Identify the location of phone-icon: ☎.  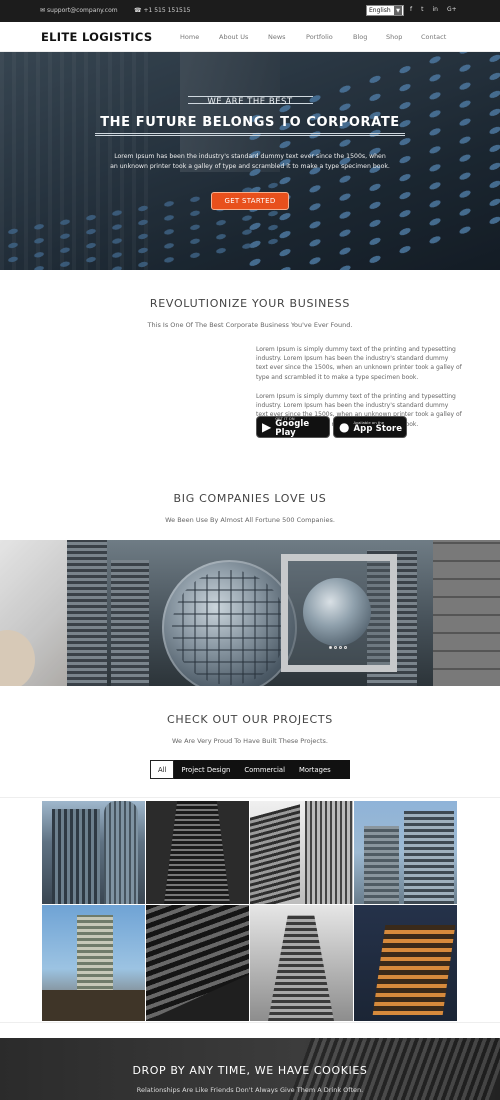
(138, 10).